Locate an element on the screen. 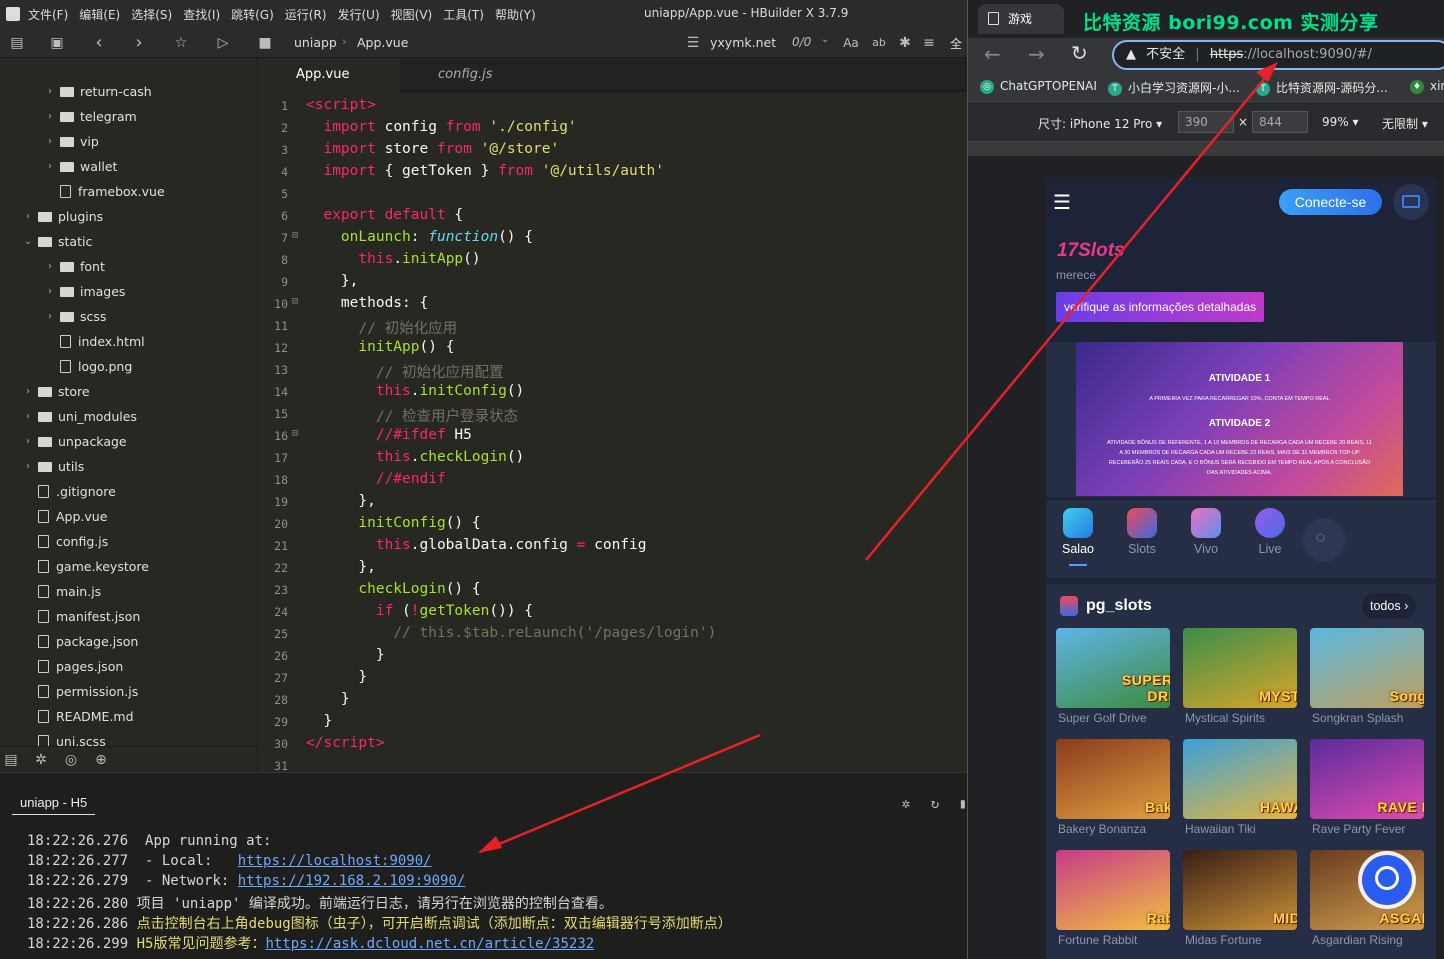 The width and height of the screenshot is (1444, 959). git-icon: ◎ is located at coordinates (71, 760).